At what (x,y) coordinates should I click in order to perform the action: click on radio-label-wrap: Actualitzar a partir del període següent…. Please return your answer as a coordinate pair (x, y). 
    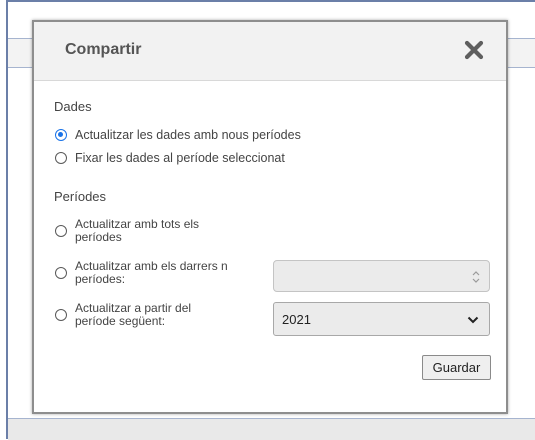
    Looking at the image, I should click on (133, 315).